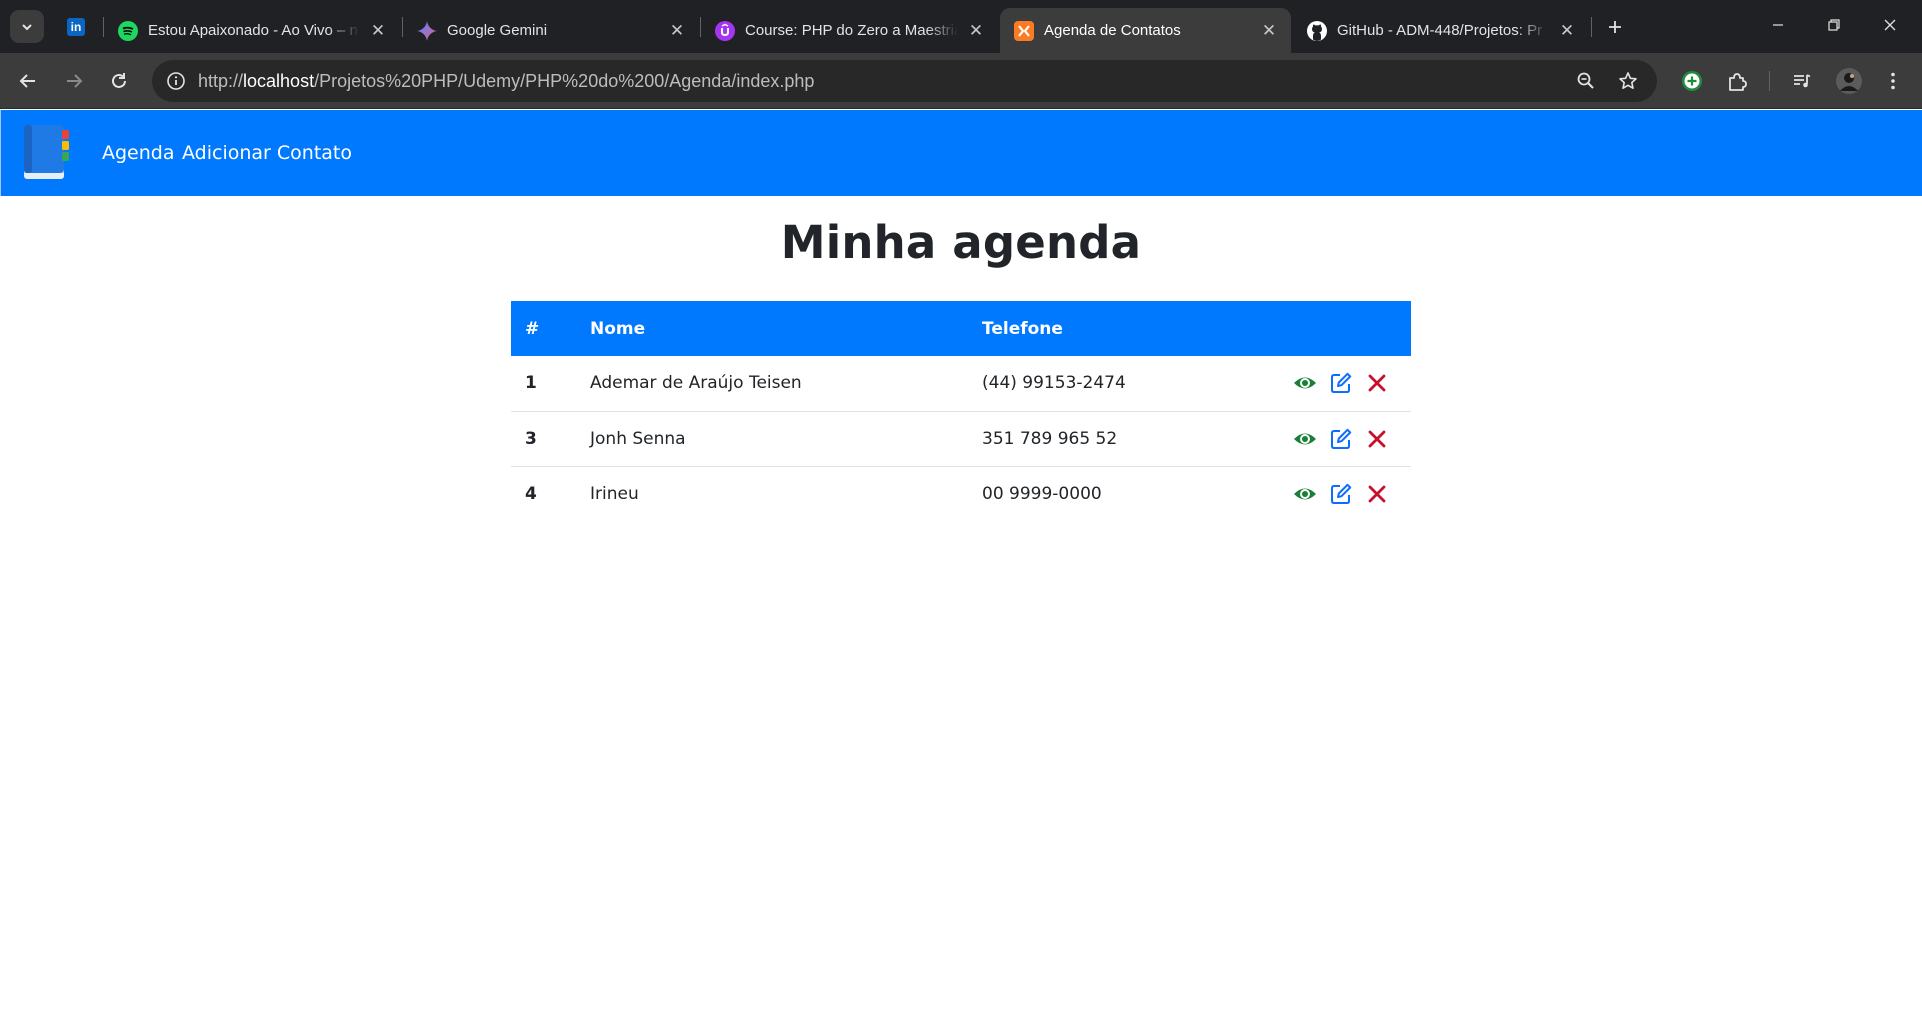 The image size is (1922, 1022). What do you see at coordinates (267, 153) in the screenshot?
I see `nav-link-add-contact: Adicionar Contato` at bounding box center [267, 153].